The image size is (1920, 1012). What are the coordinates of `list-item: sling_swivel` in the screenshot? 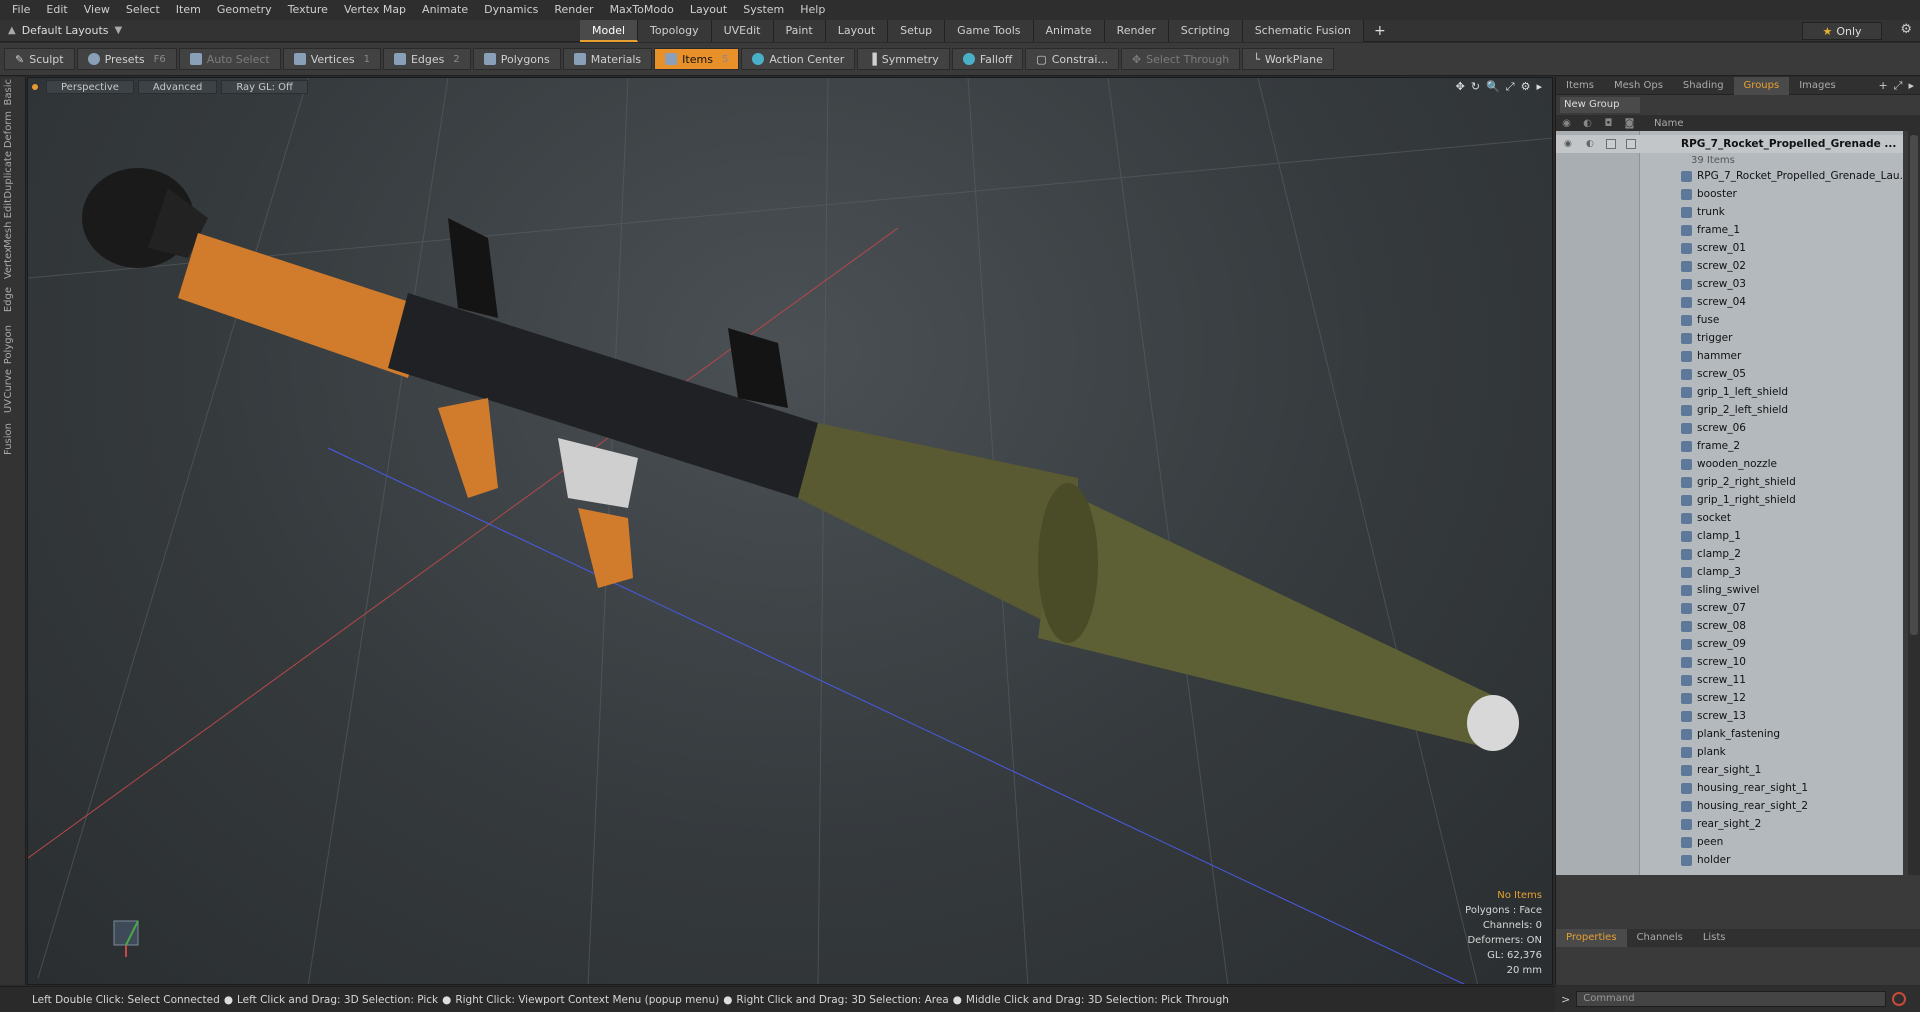 It's located at (1729, 590).